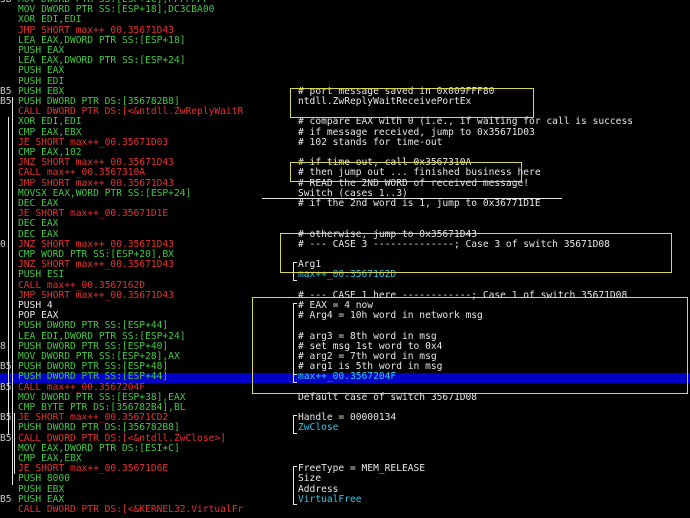  I want to click on address-column: 3BB5B508B5B5B5B5B5, so click(9, 259).